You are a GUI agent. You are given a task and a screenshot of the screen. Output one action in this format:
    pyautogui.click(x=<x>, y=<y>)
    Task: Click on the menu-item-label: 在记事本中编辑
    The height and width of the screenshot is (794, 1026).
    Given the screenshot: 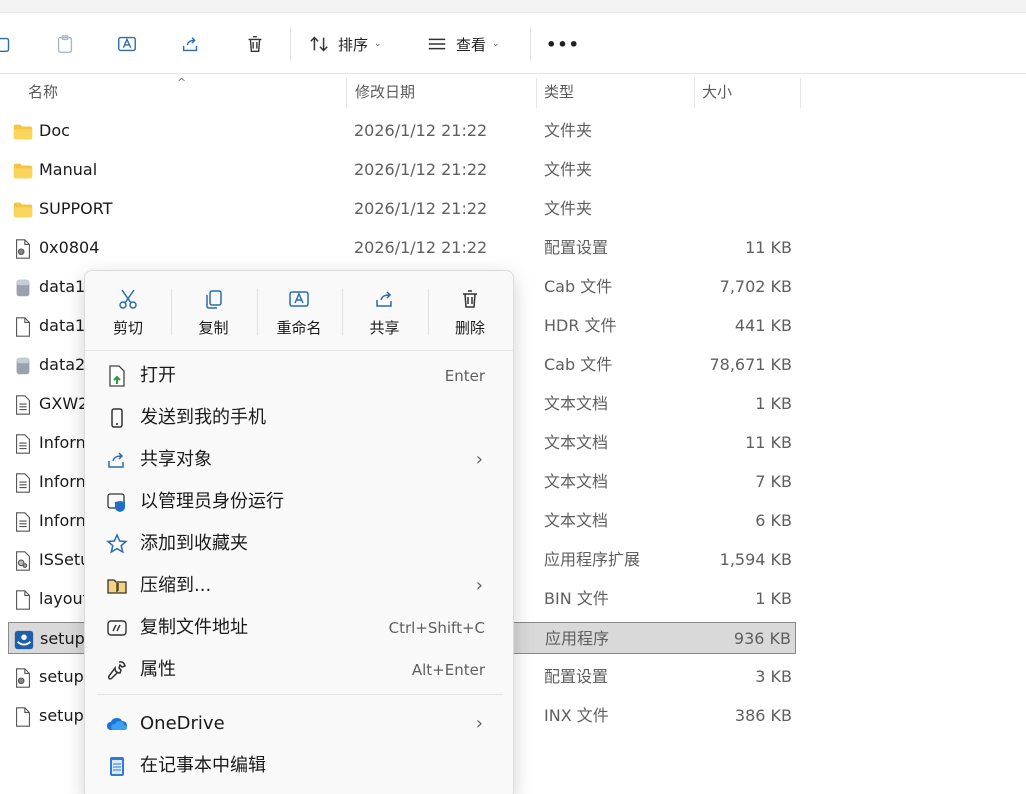 What is the action you would take?
    pyautogui.click(x=203, y=765)
    